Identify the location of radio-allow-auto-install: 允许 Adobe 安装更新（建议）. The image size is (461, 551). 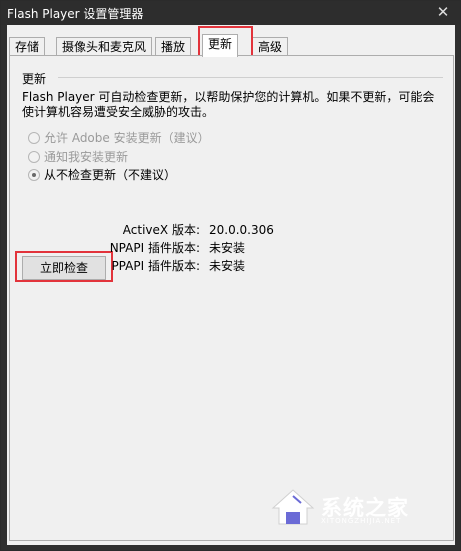
(119, 138).